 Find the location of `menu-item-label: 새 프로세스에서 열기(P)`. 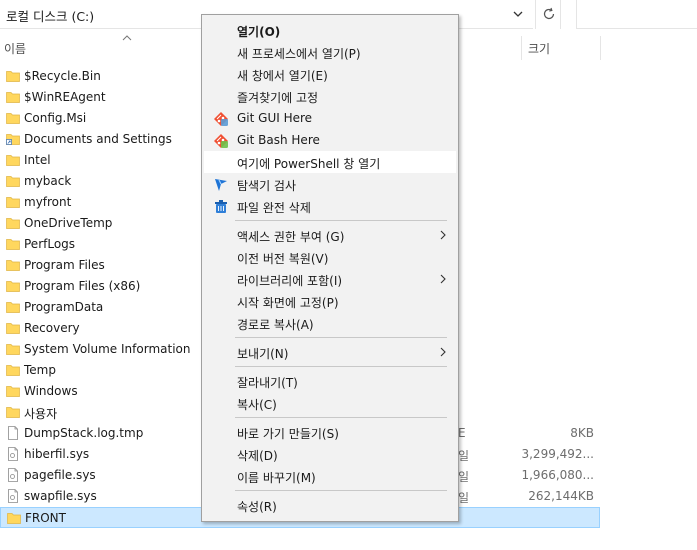

menu-item-label: 새 프로세스에서 열기(P) is located at coordinates (299, 54).